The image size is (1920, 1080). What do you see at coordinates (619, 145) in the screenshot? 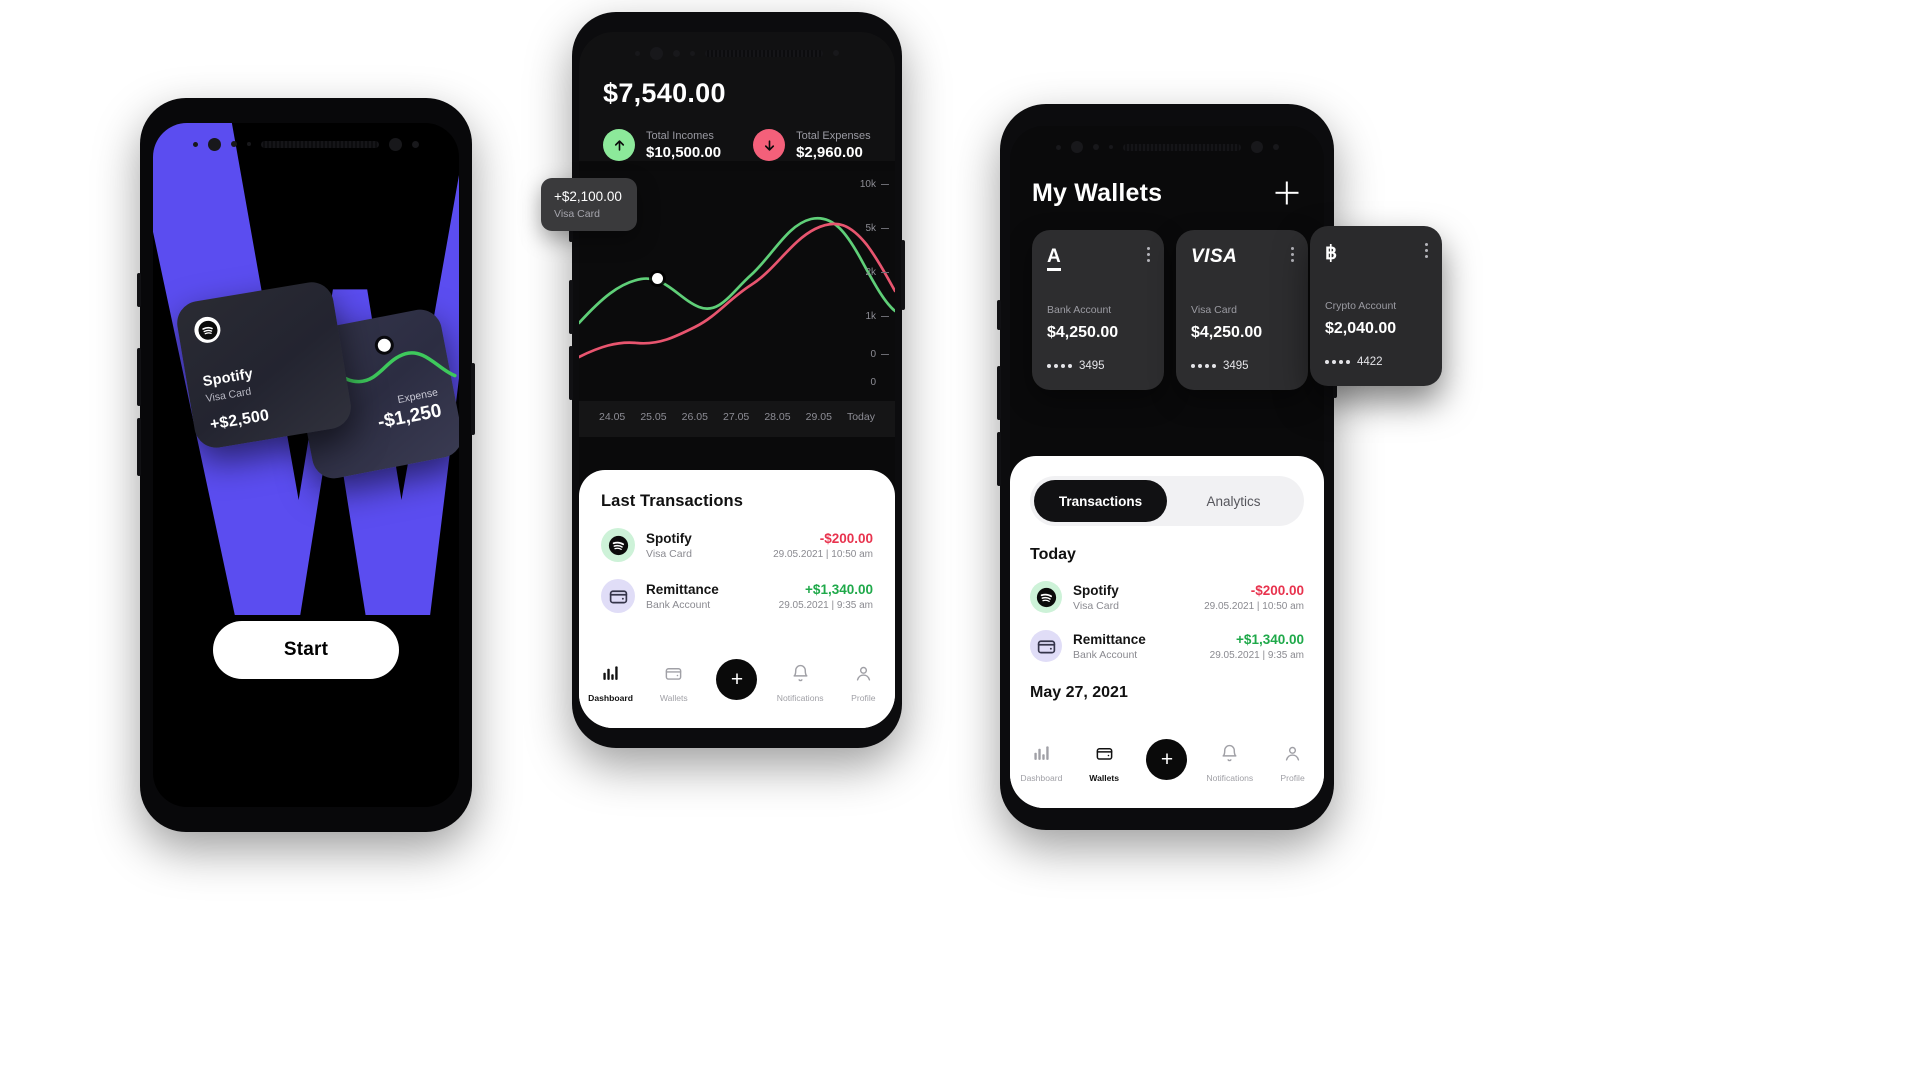
I see `arrow-up-icon` at bounding box center [619, 145].